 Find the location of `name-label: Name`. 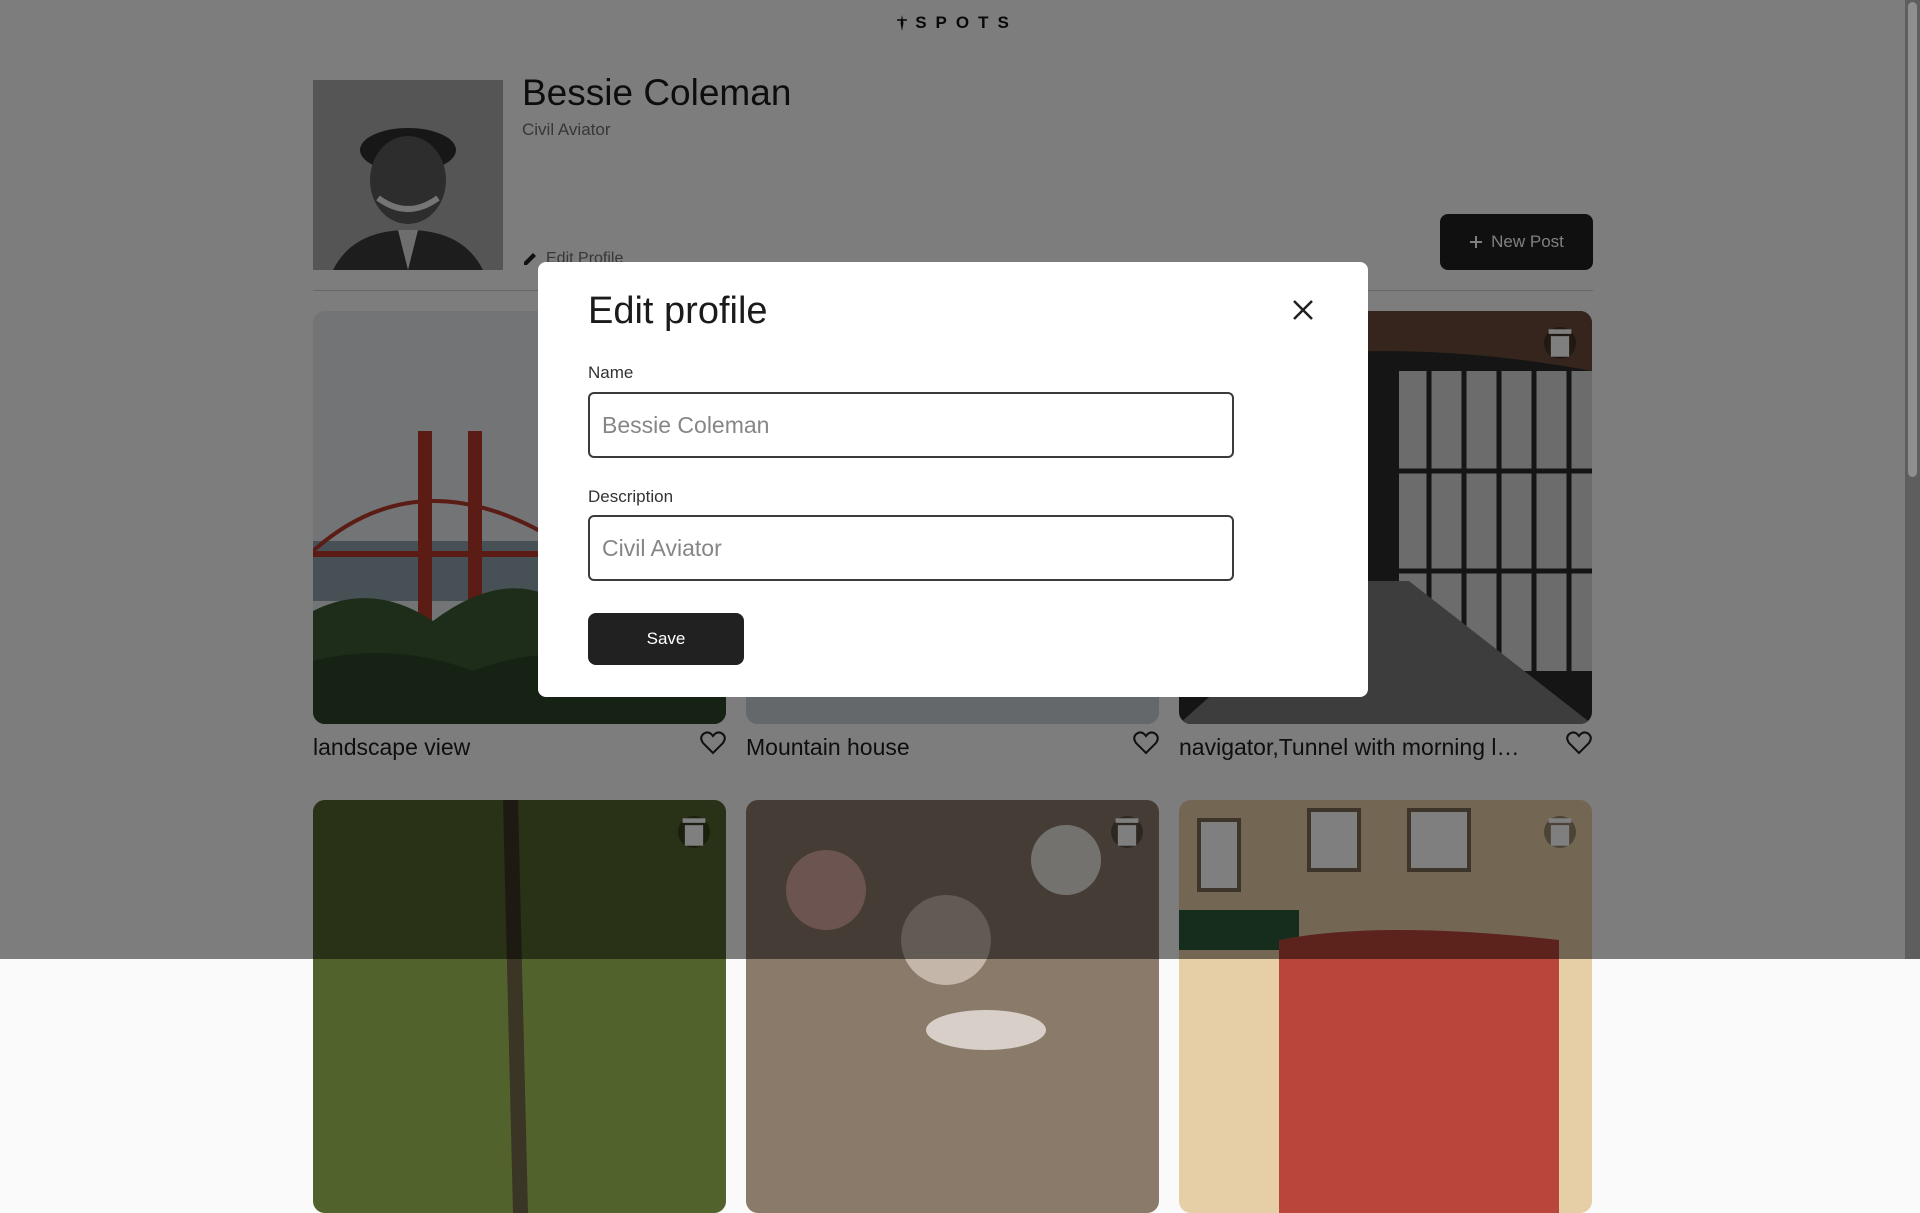

name-label: Name is located at coordinates (611, 372).